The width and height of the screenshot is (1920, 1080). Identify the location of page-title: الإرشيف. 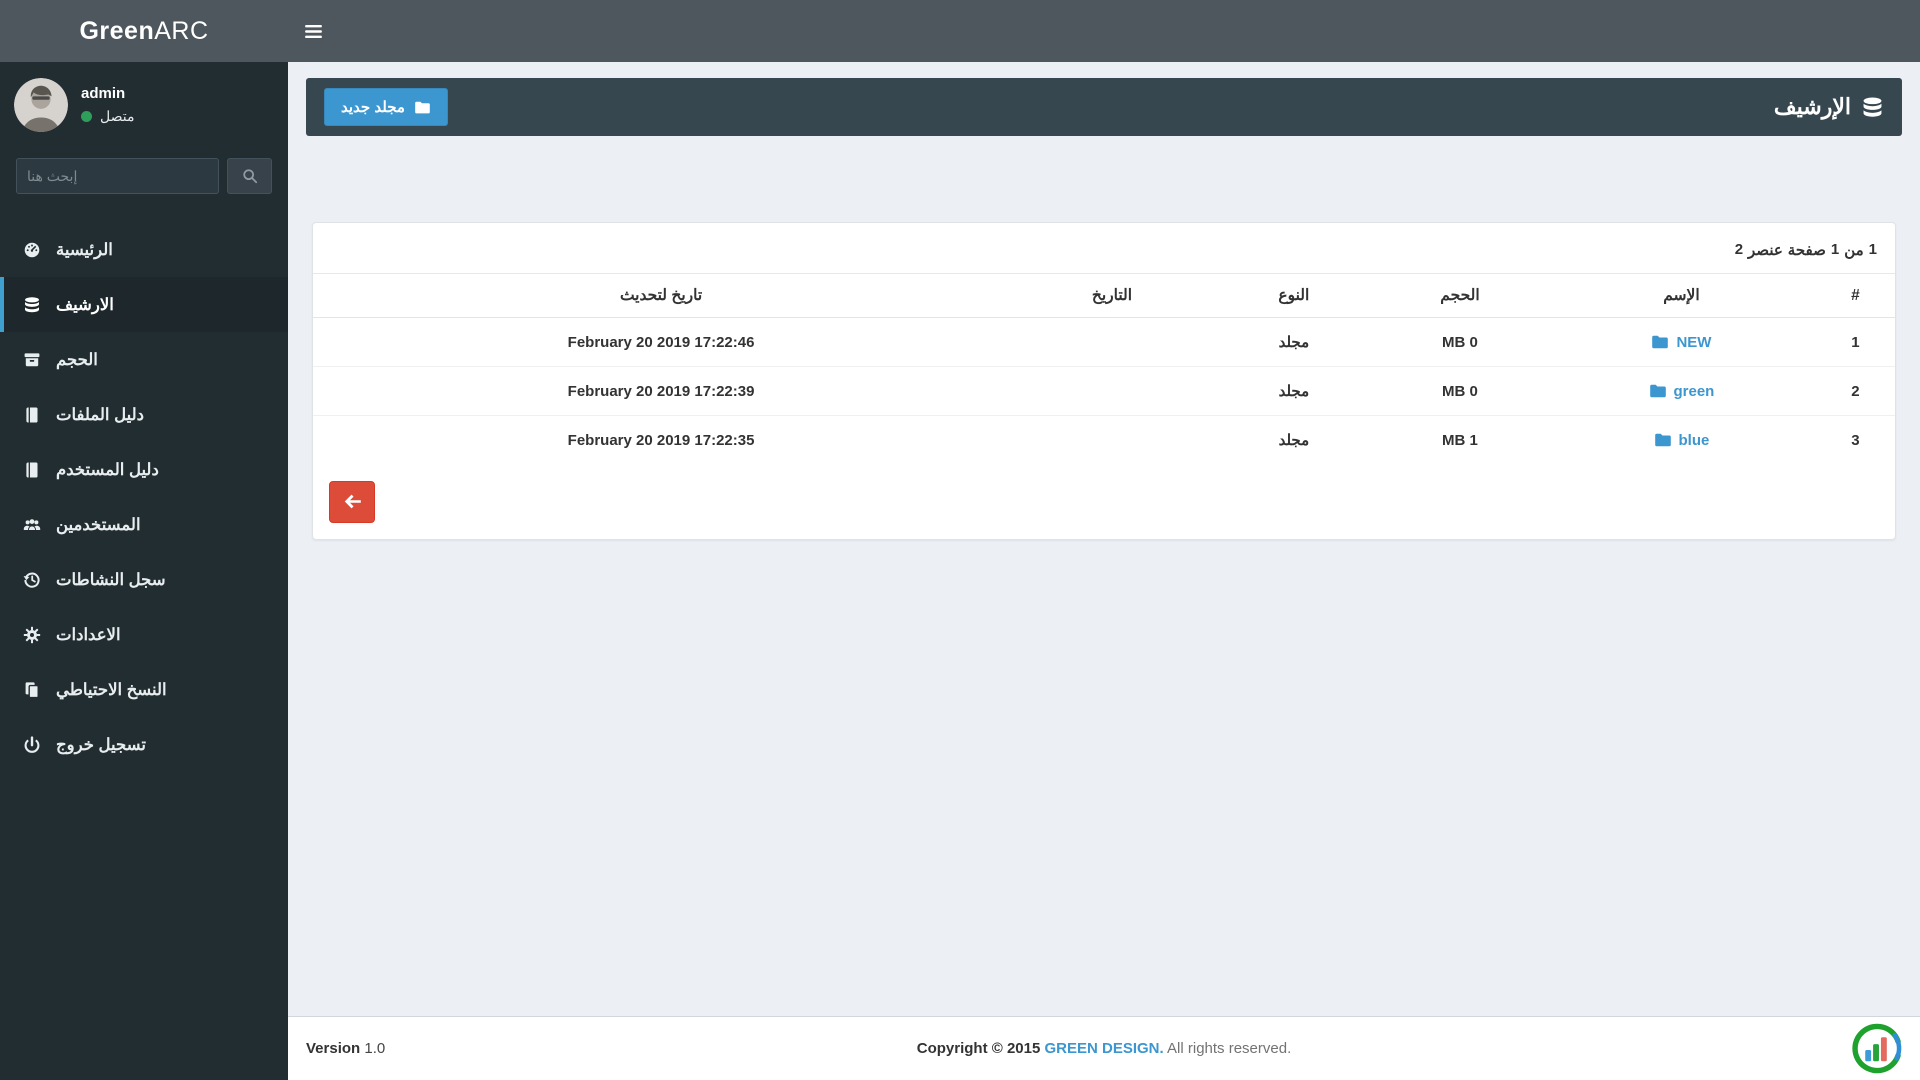
(1829, 107).